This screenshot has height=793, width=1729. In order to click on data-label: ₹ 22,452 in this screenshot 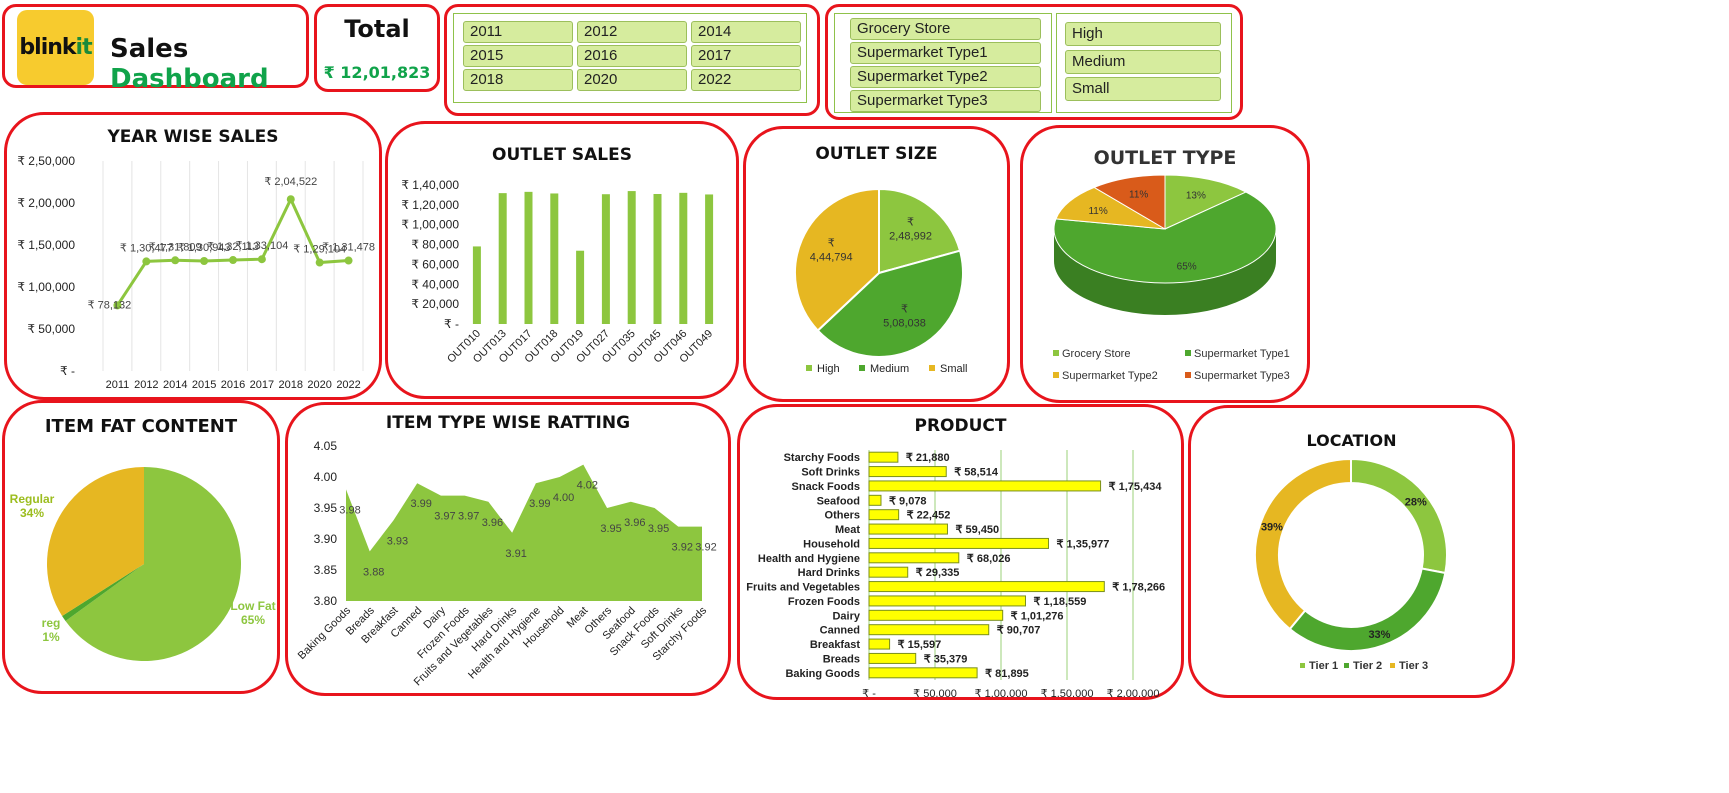, I will do `click(929, 516)`.